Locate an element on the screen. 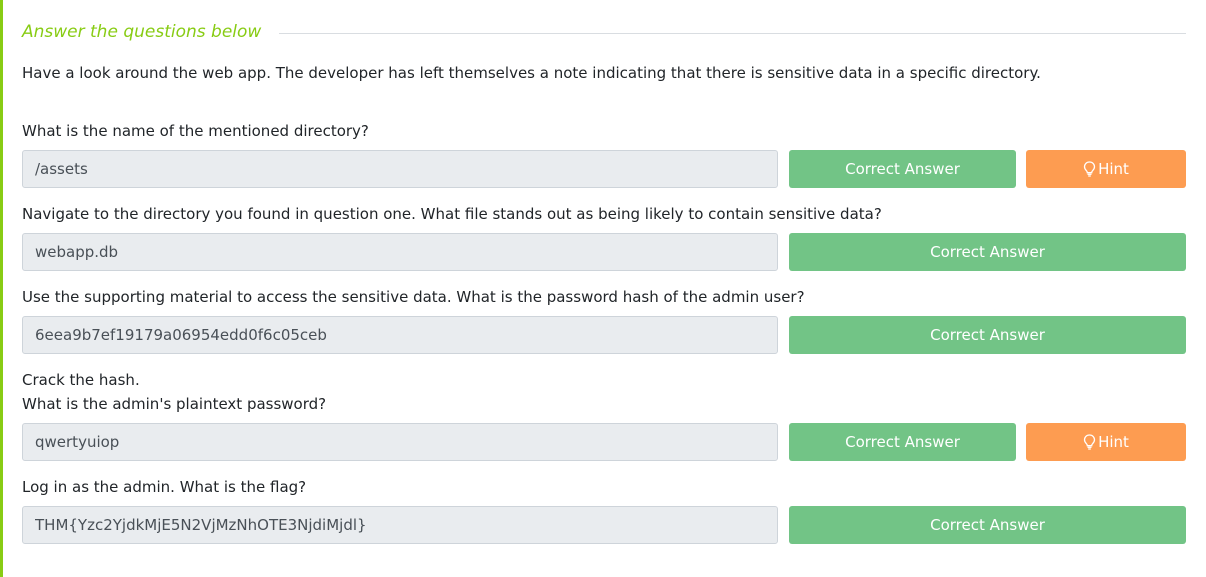 The width and height of the screenshot is (1206, 577). left-accent-bar is located at coordinates (1, 288).